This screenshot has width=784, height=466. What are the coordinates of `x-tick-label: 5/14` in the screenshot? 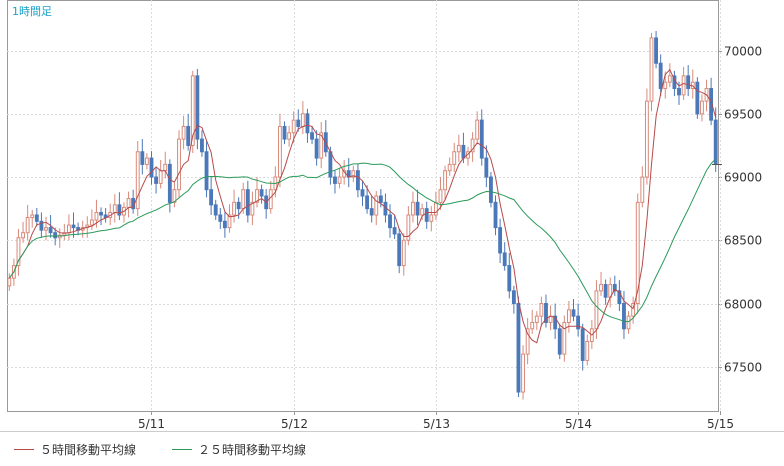 It's located at (578, 424).